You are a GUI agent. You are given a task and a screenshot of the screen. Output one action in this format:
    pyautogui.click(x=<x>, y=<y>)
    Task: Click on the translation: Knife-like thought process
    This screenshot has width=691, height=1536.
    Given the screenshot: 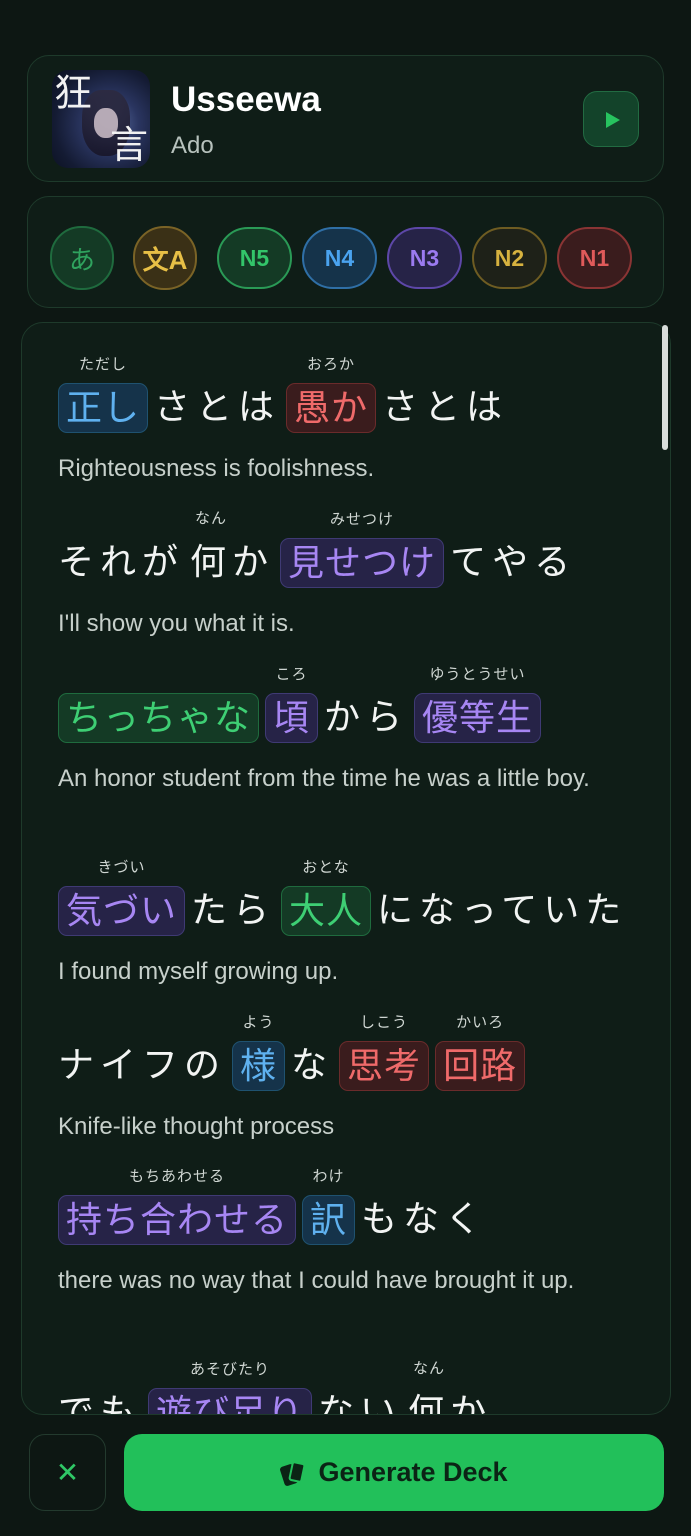 What is the action you would take?
    pyautogui.click(x=196, y=1126)
    